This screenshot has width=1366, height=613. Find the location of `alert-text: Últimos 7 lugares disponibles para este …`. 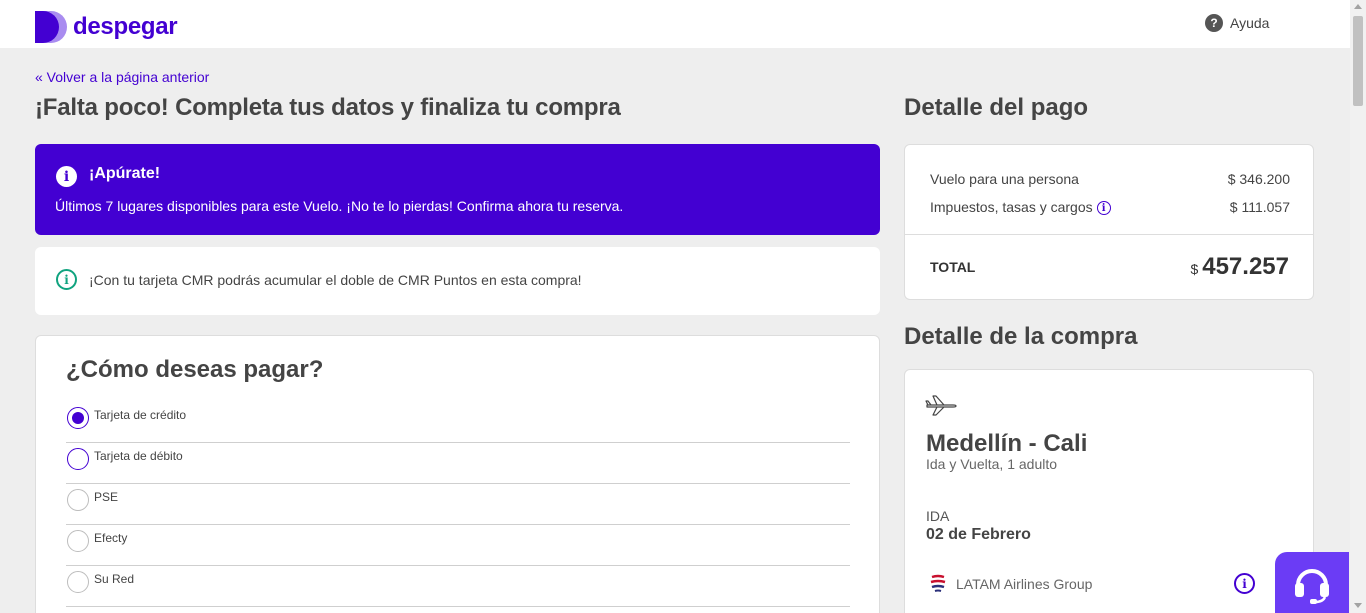

alert-text: Últimos 7 lugares disponibles para este … is located at coordinates (339, 206).